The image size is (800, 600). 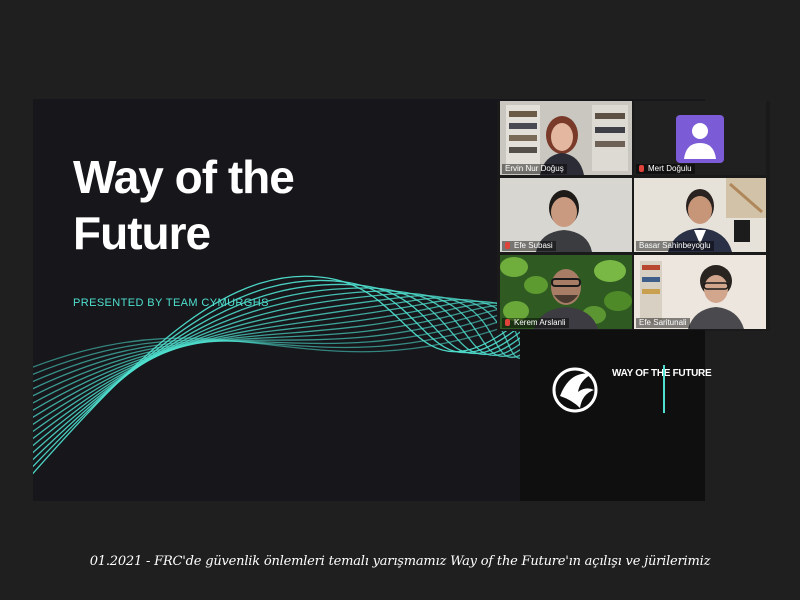 What do you see at coordinates (575, 390) in the screenshot?
I see `phoenix-logo-icon` at bounding box center [575, 390].